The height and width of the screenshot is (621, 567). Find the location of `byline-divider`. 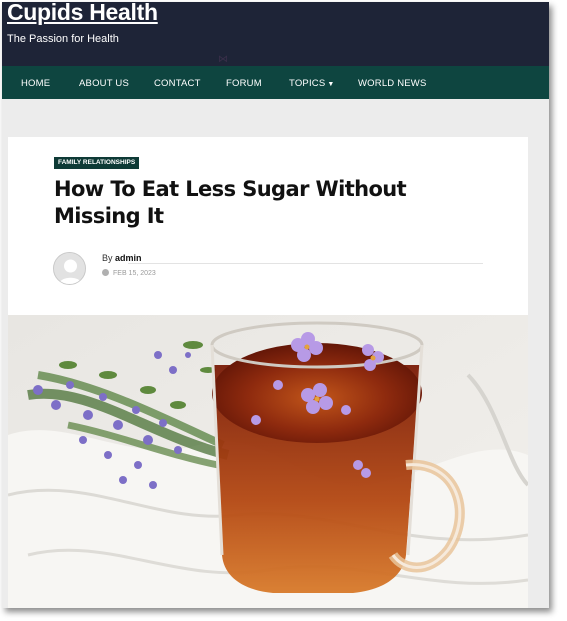

byline-divider is located at coordinates (305, 263).